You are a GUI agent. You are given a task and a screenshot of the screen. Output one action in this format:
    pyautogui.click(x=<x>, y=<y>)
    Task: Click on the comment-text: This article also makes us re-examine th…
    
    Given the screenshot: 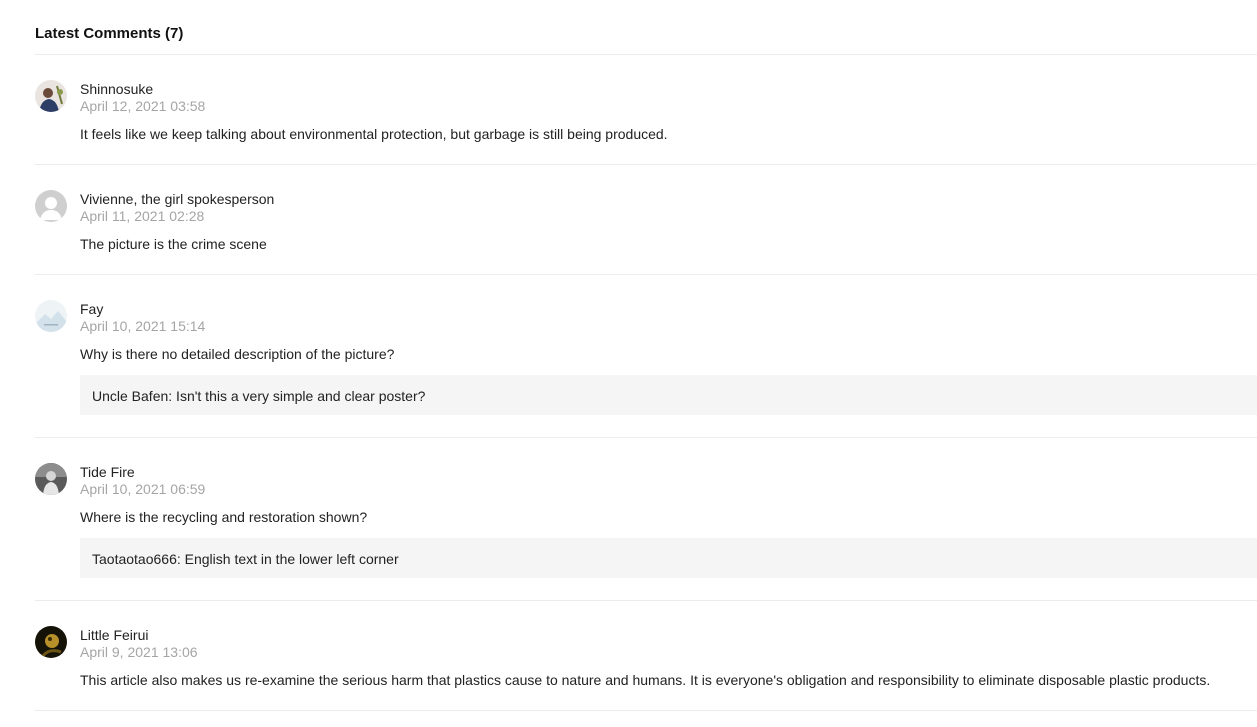 What is the action you would take?
    pyautogui.click(x=645, y=680)
    